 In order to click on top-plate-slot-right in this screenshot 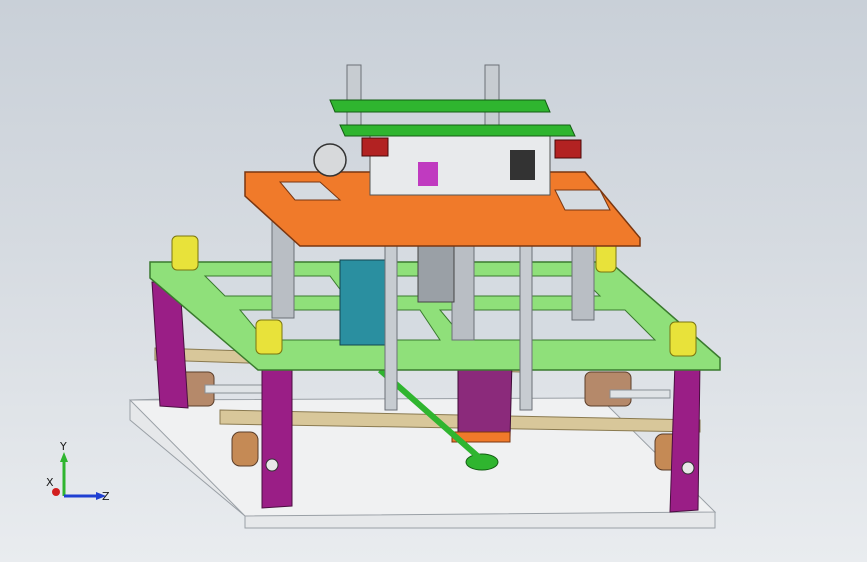, I will do `click(582, 200)`.